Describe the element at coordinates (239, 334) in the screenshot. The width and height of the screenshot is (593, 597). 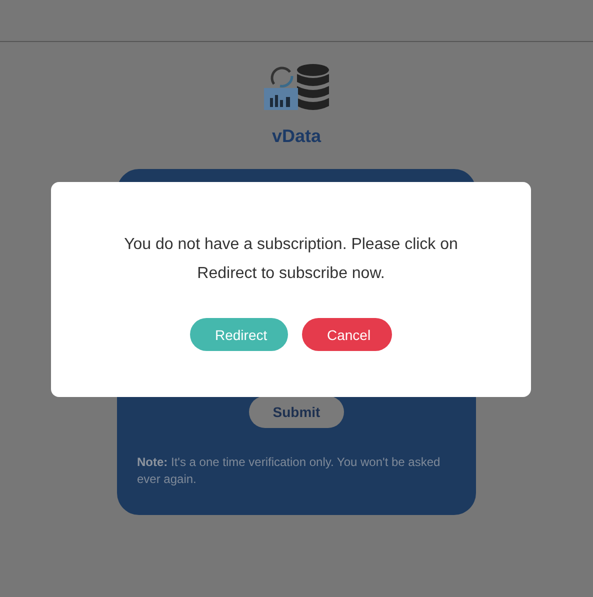
I see `redirect-button: Redirect` at that location.